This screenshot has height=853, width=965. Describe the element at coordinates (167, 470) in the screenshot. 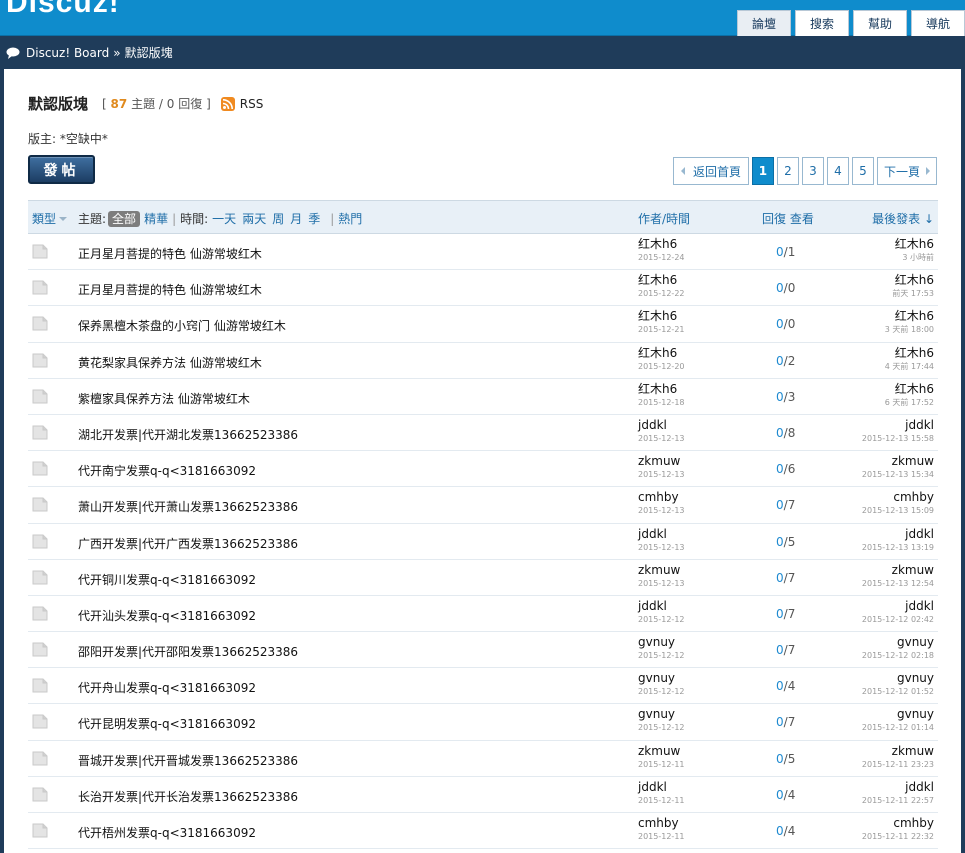

I see `thread-title: 代开南宁发票q-q<3181663092` at that location.